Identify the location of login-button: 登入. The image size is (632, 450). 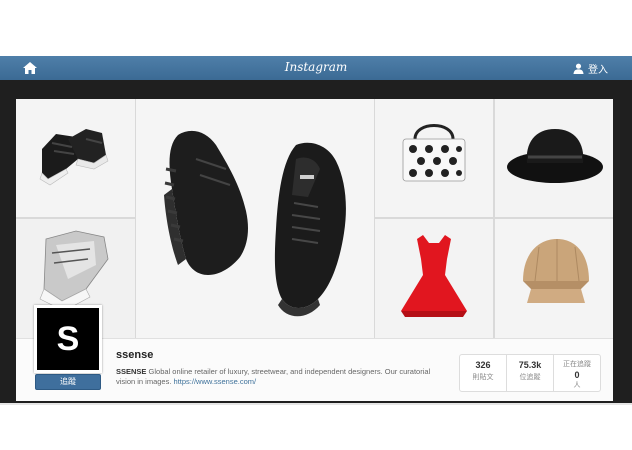
(590, 68).